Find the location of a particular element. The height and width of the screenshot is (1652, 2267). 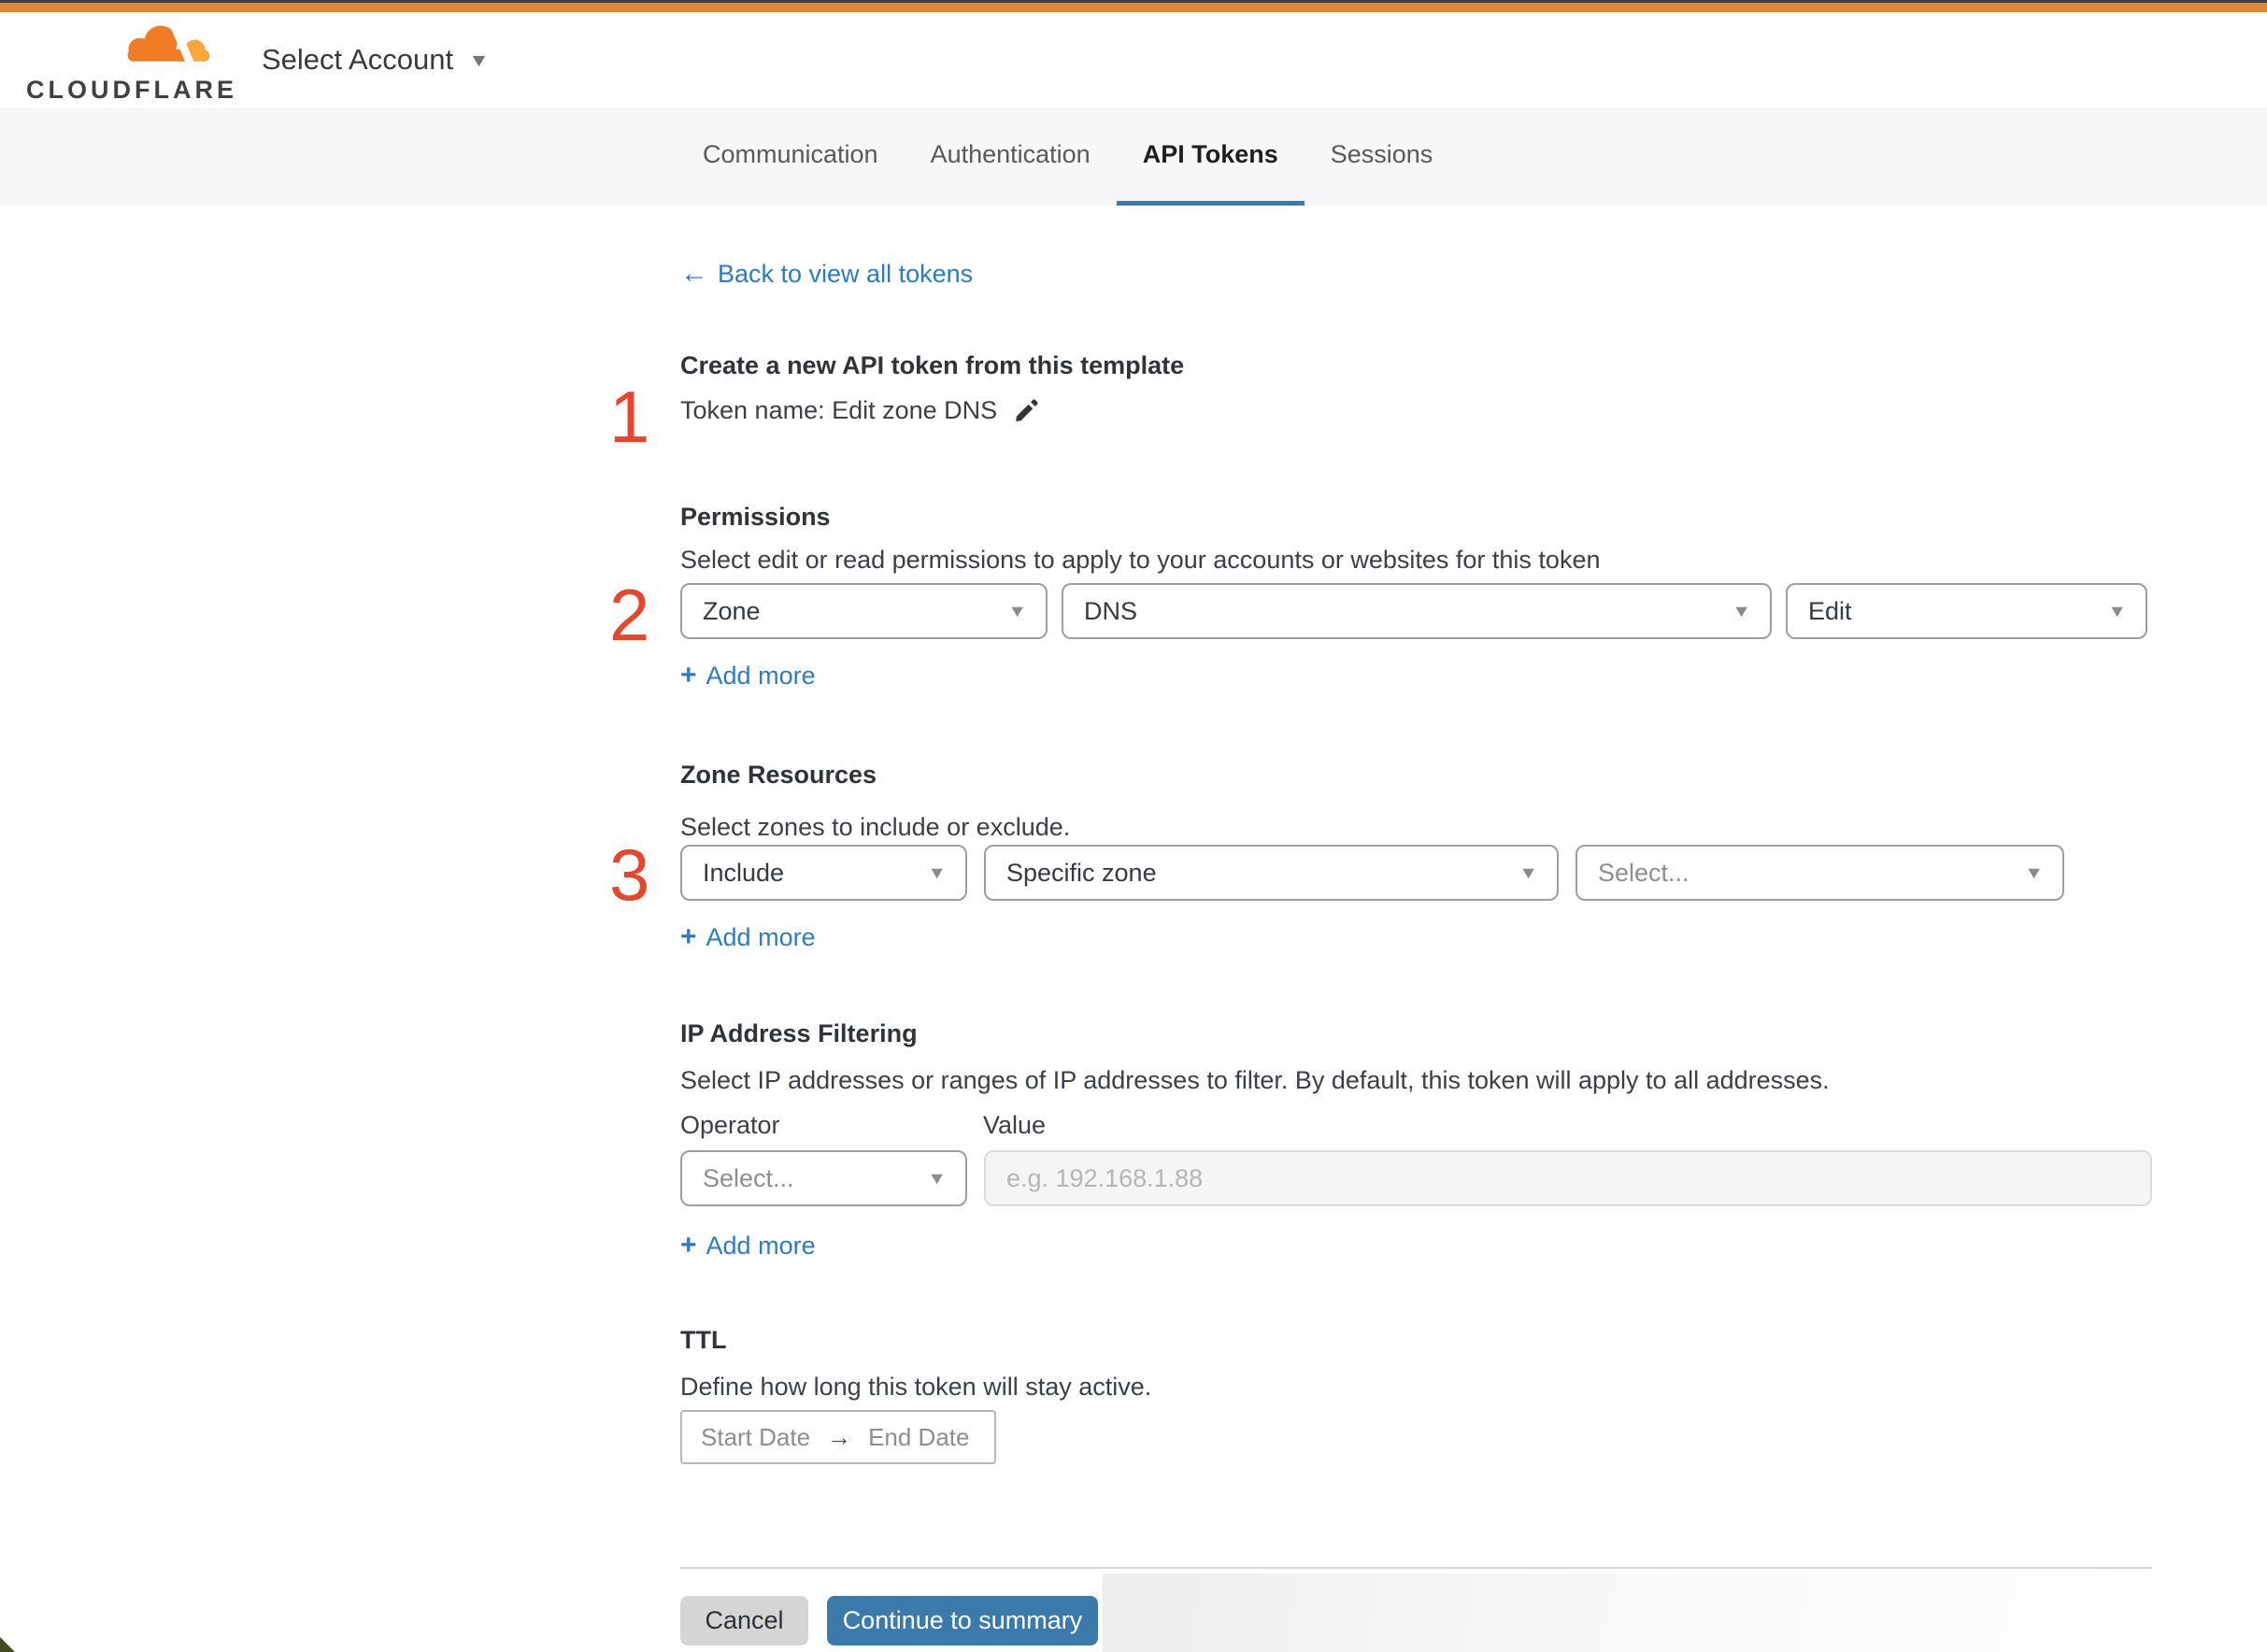

permissions-add-more-button: + Add more is located at coordinates (748, 675).